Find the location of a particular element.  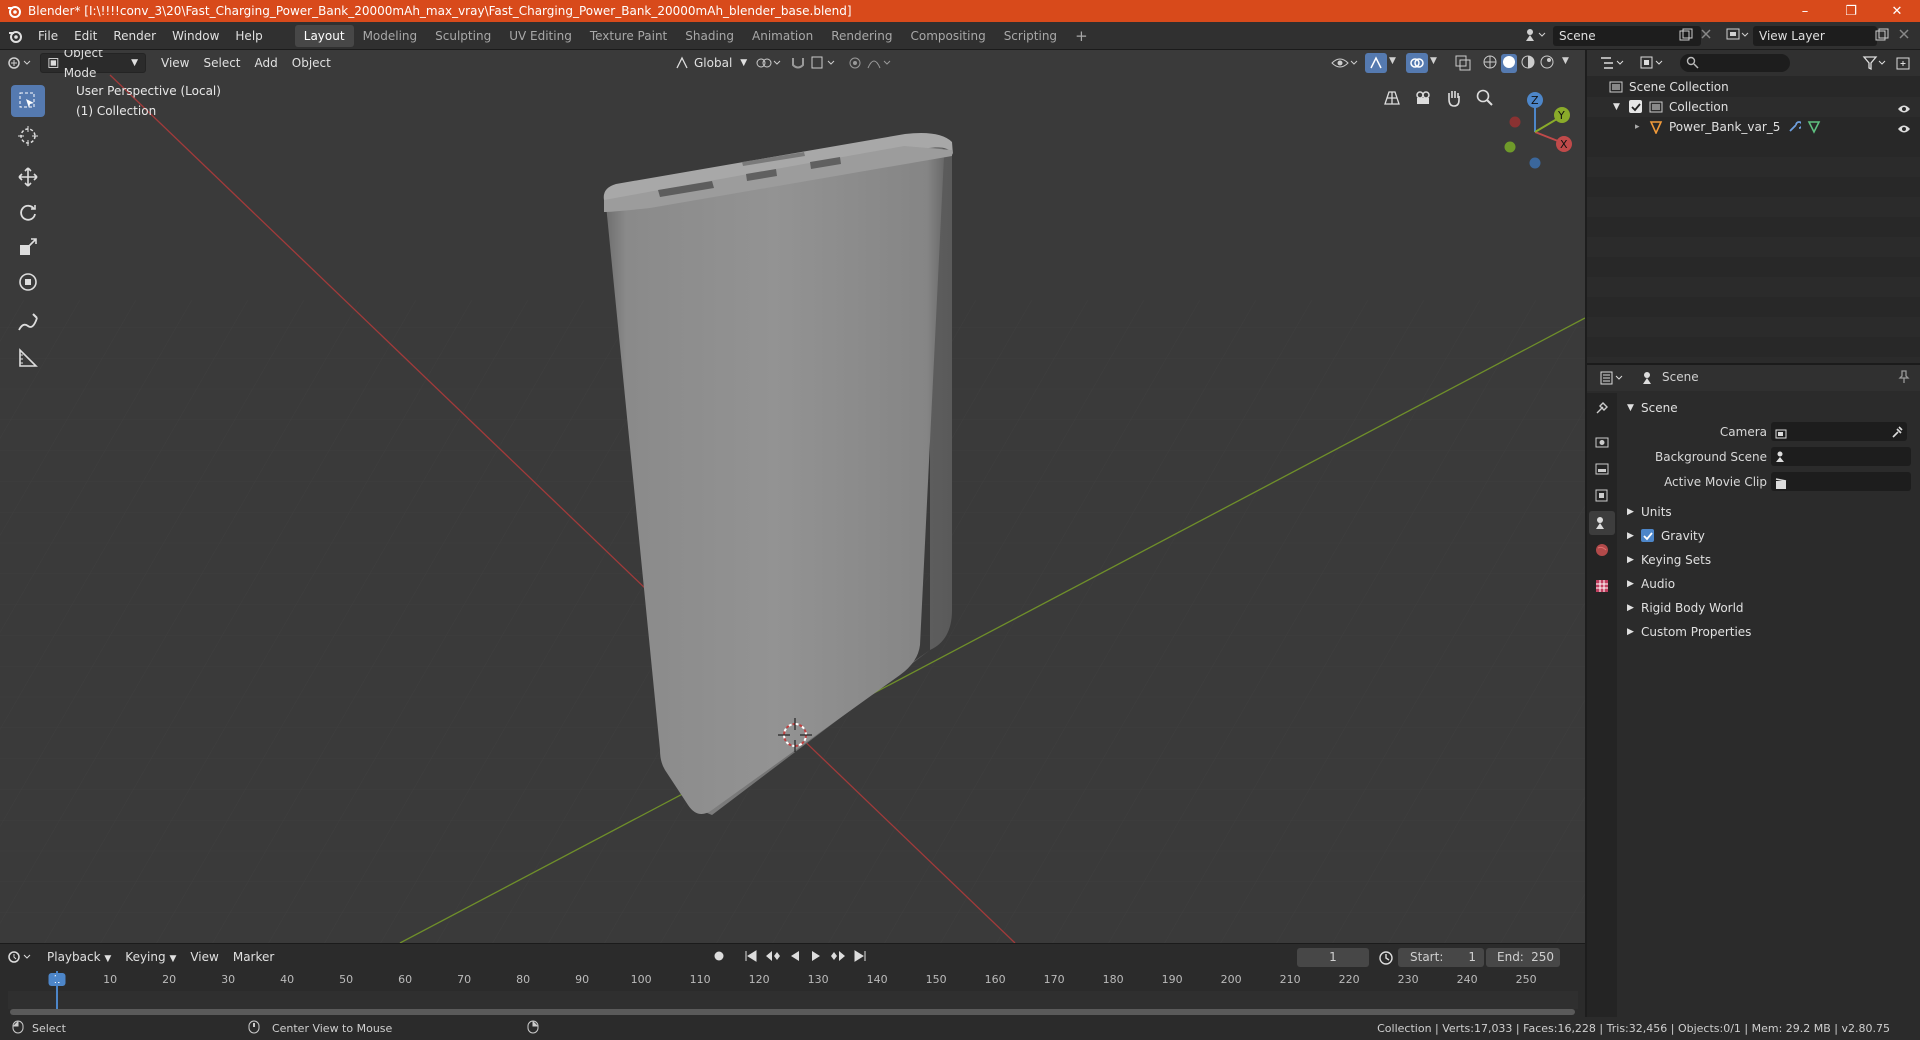

viewport-menu-view: View is located at coordinates (175, 63).